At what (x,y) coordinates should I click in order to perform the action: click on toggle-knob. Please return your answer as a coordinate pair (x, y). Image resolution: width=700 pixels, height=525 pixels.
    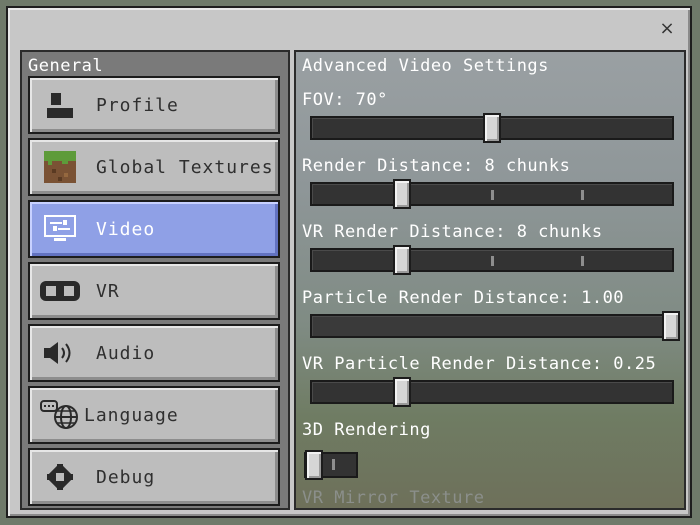
    Looking at the image, I should click on (314, 465).